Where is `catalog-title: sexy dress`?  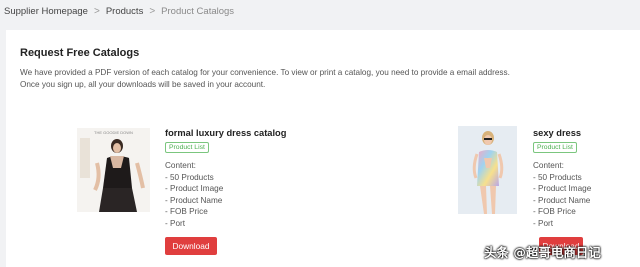
catalog-title: sexy dress is located at coordinates (557, 133).